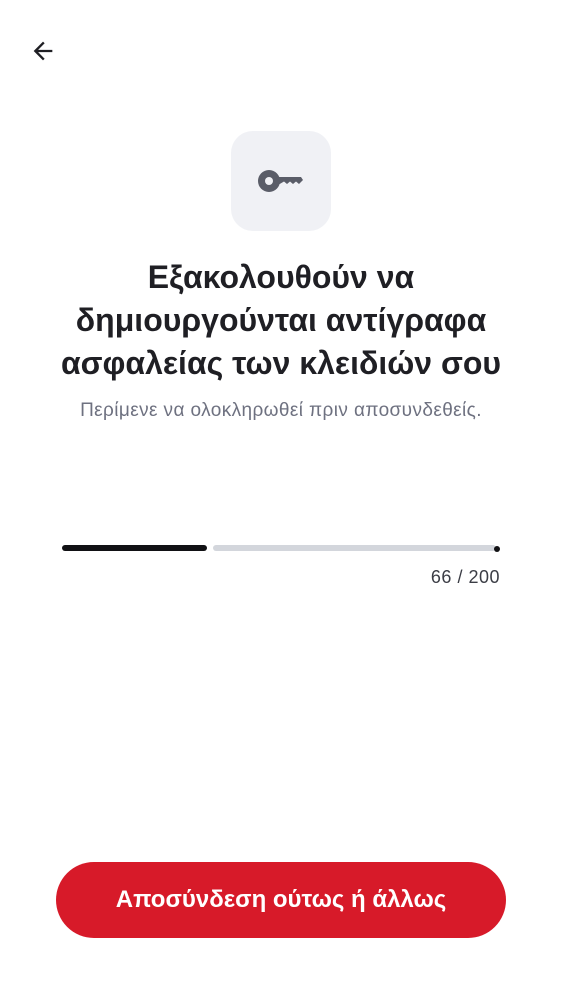 This screenshot has width=562, height=1000. I want to click on progress-fill, so click(134, 548).